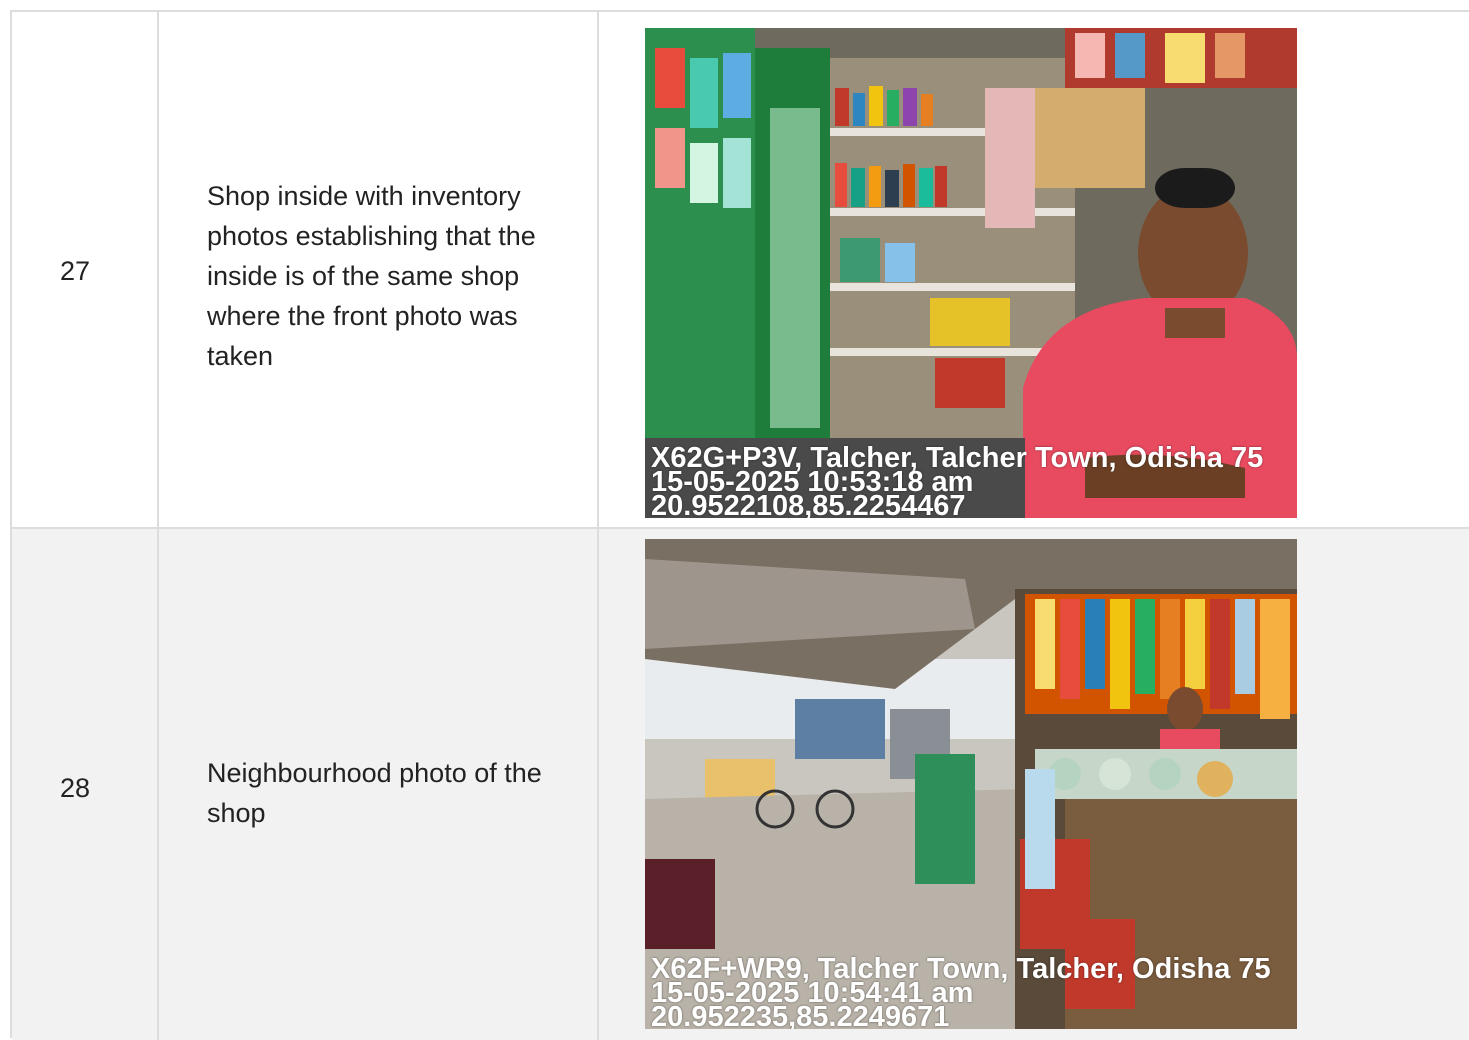 This screenshot has width=1469, height=1040. I want to click on description-cell: Neighbourhood photo of the shop, so click(379, 784).